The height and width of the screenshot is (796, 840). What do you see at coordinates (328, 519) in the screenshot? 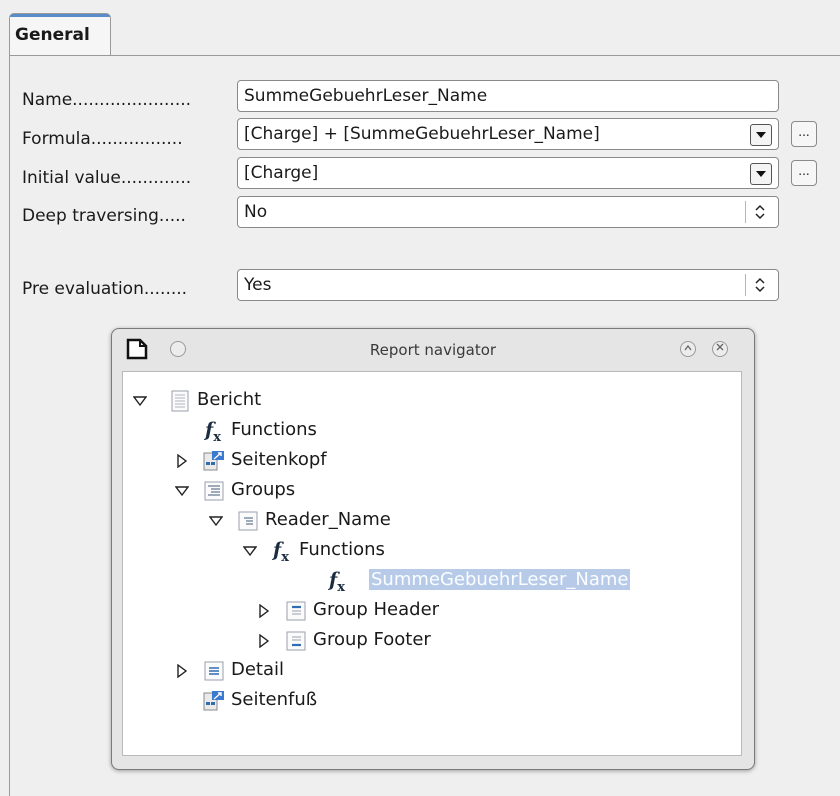
I see `tree-label-reader-name: Reader_Name` at bounding box center [328, 519].